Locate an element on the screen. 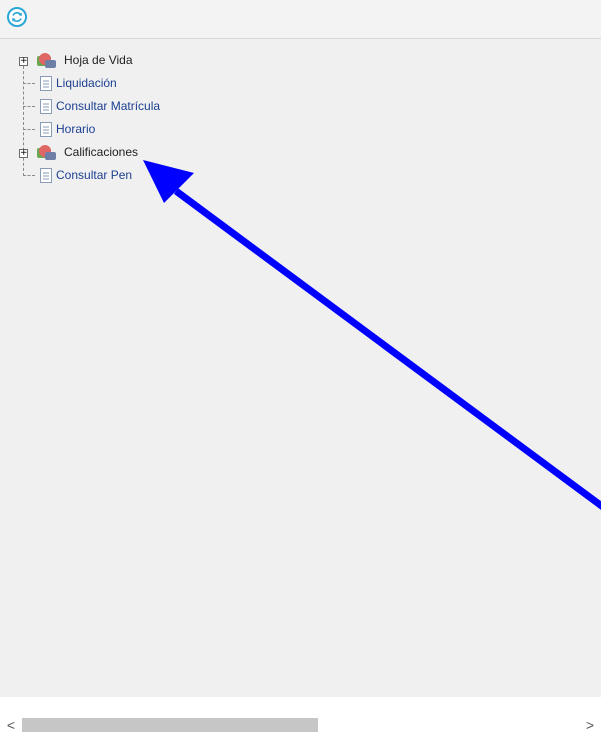 The height and width of the screenshot is (734, 601). scroll-right-icon: > is located at coordinates (590, 725).